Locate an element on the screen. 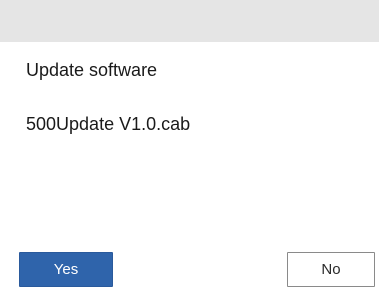 Image resolution: width=379 pixels, height=295 pixels. yes-button: Yes is located at coordinates (66, 269).